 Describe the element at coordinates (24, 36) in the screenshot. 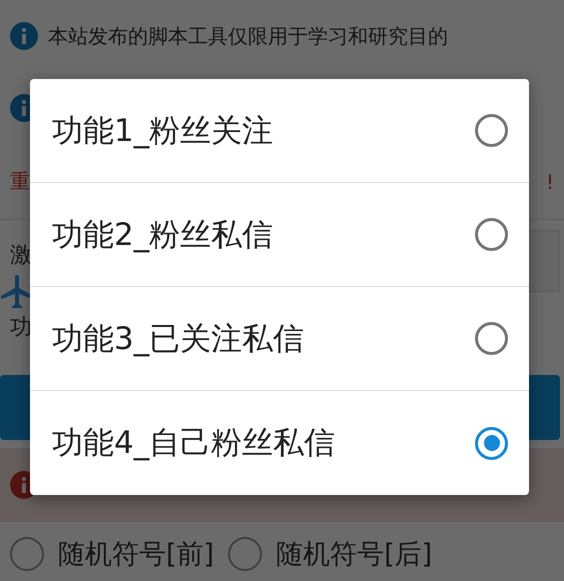

I see `info-icon` at that location.